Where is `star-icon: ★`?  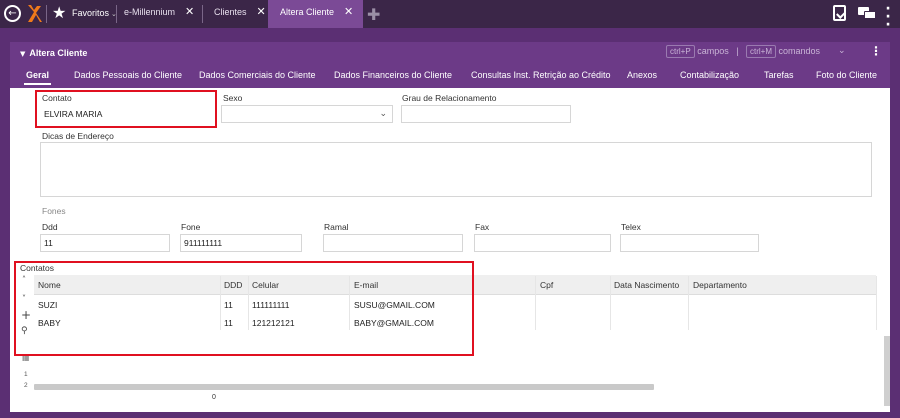 star-icon: ★ is located at coordinates (59, 12).